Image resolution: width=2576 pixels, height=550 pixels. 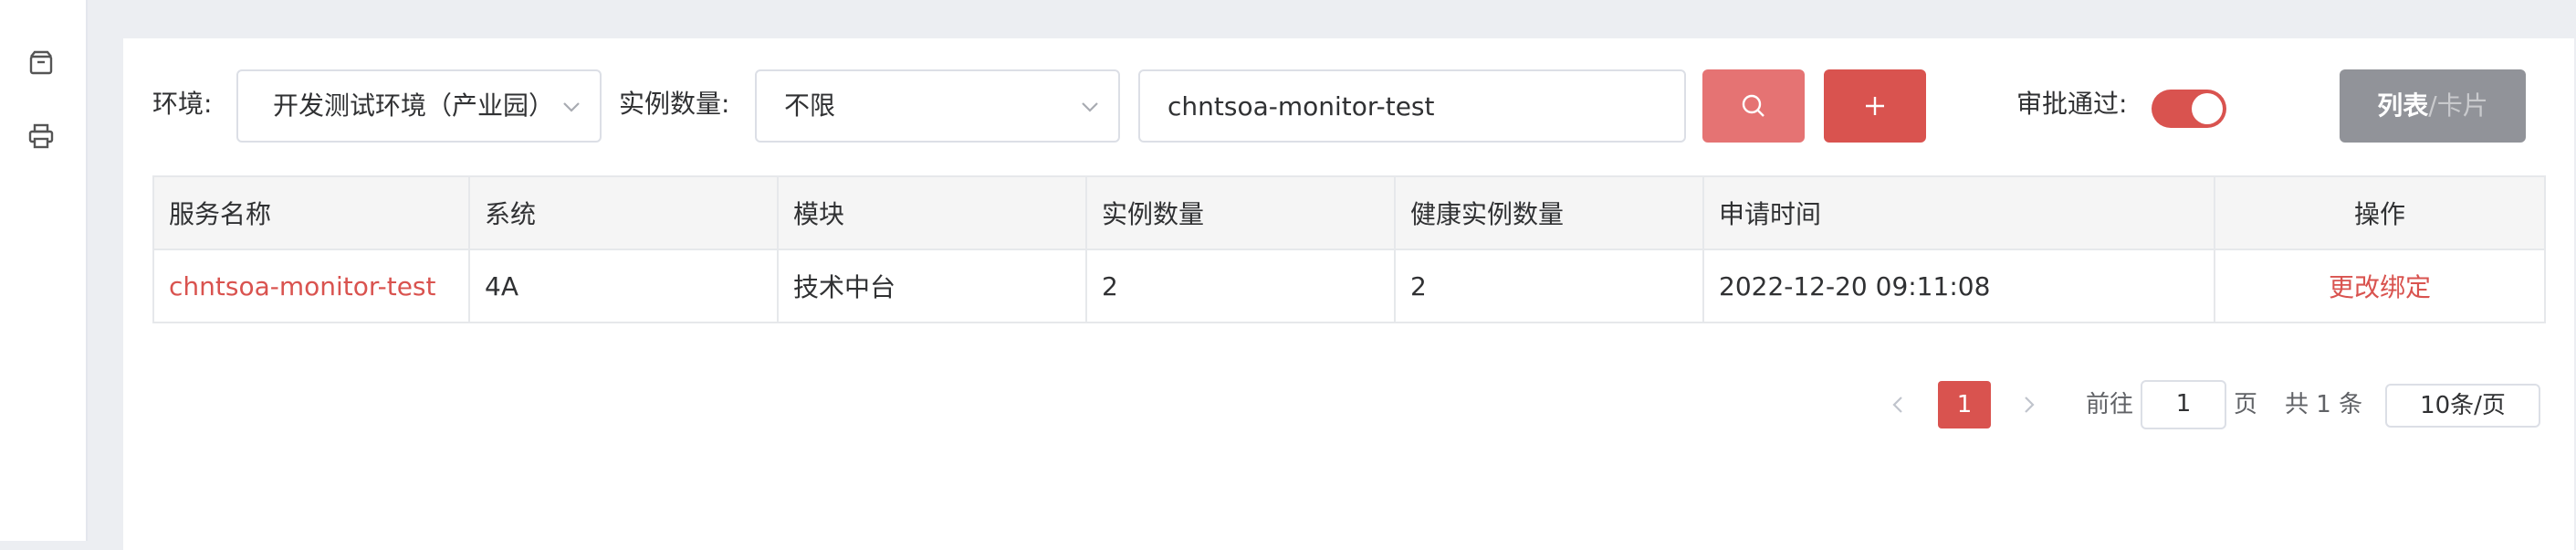 What do you see at coordinates (2380, 286) in the screenshot?
I see `change-binding-link: 更改绑定` at bounding box center [2380, 286].